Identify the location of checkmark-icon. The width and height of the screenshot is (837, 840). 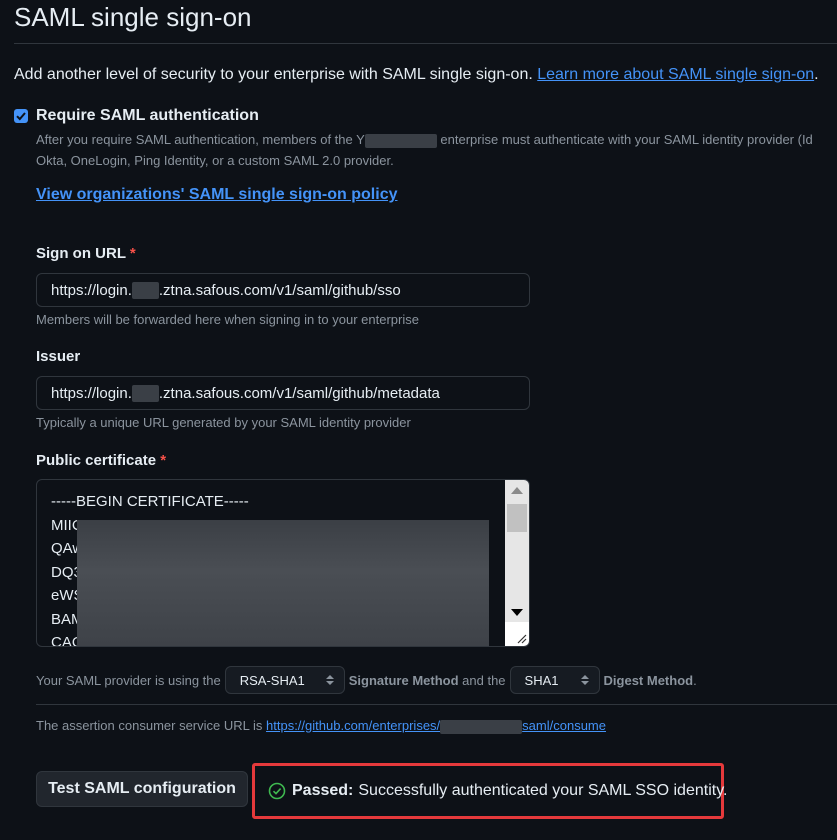
(21, 116).